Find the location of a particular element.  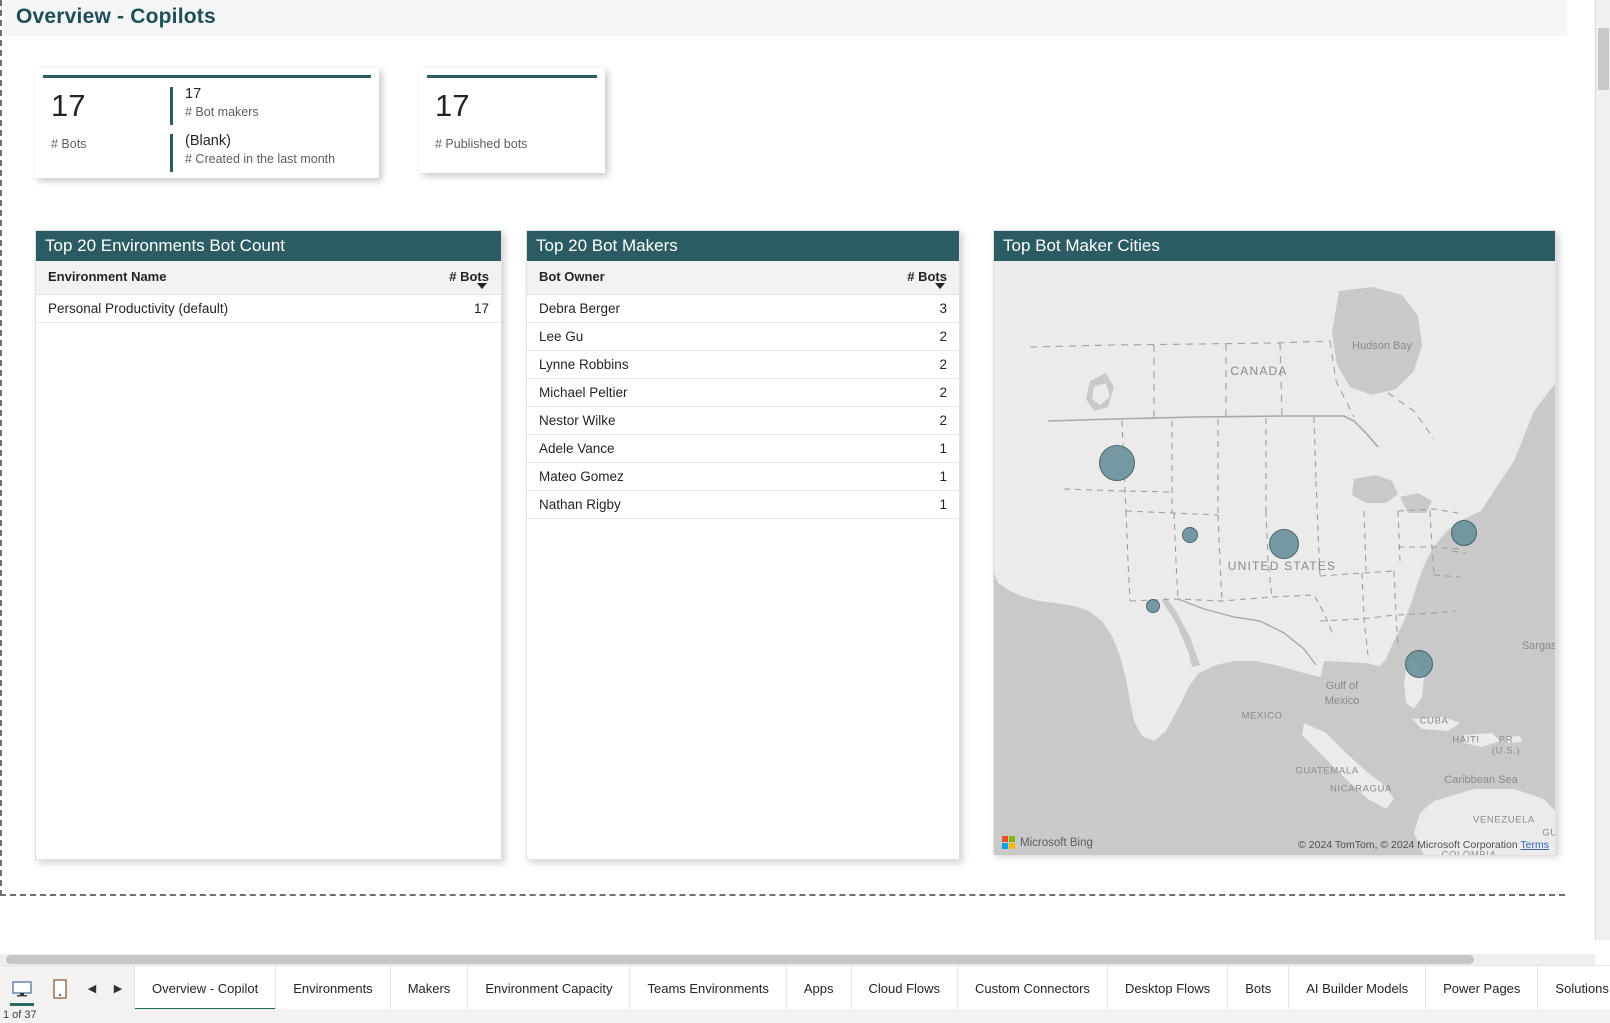

map-bubble-northeast-coast is located at coordinates (1464, 533).